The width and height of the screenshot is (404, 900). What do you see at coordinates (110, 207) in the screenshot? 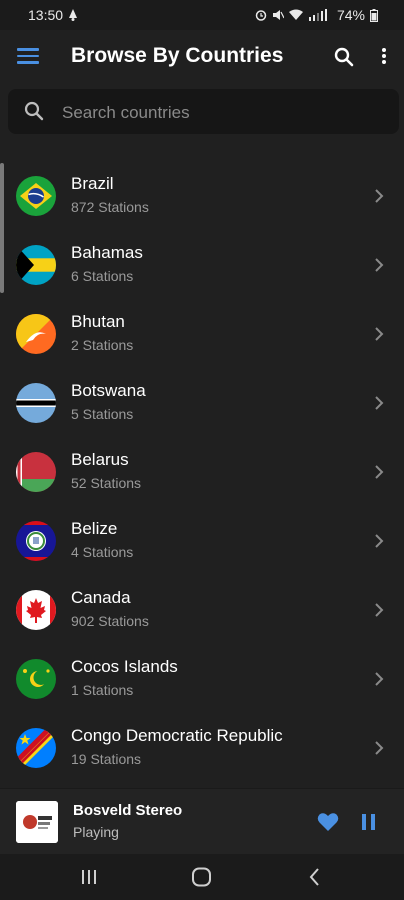
I see `station-count: 872 Stations` at bounding box center [110, 207].